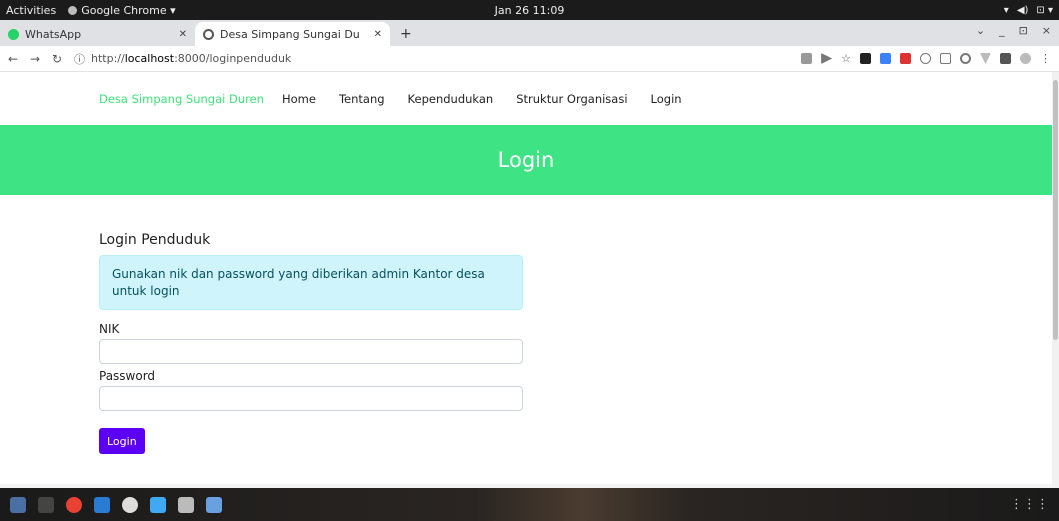 The height and width of the screenshot is (521, 1059). Describe the element at coordinates (128, 10) in the screenshot. I see `app-menu-label: Google Chrome ▾` at that location.